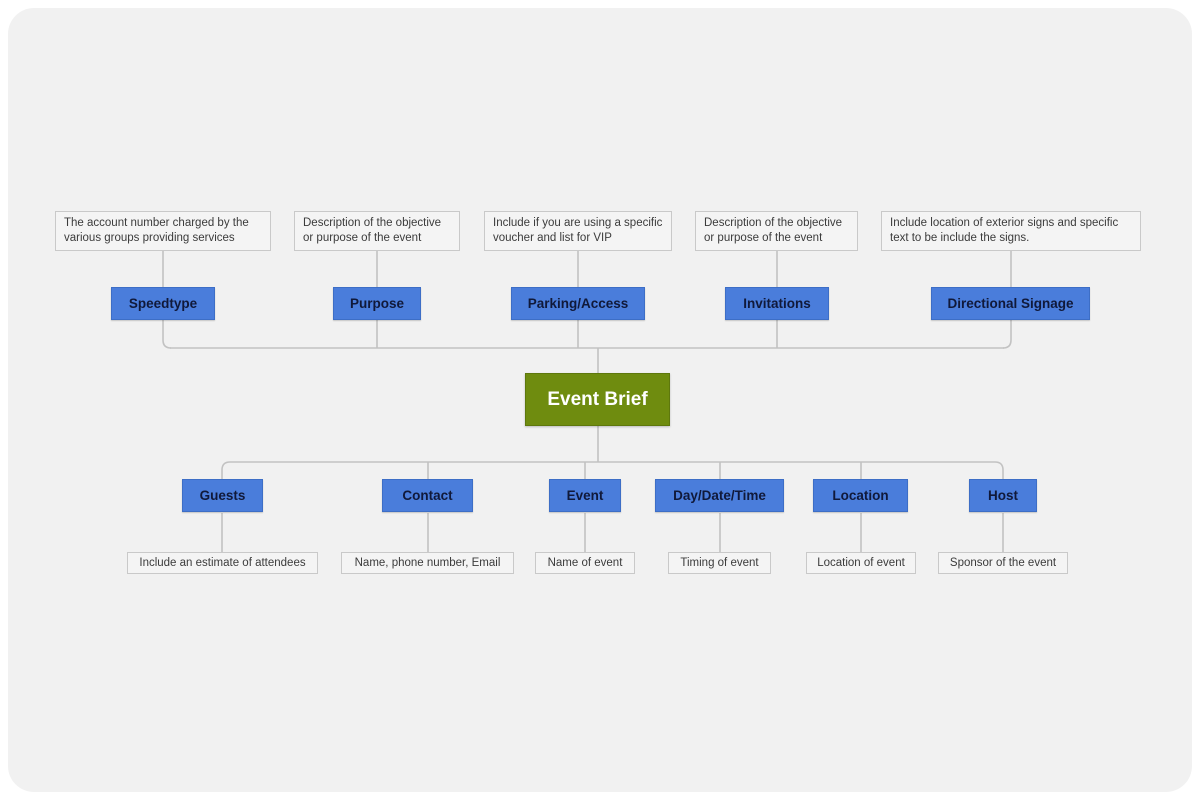 This screenshot has width=1200, height=800. I want to click on node-speedtype: Speedtype, so click(163, 303).